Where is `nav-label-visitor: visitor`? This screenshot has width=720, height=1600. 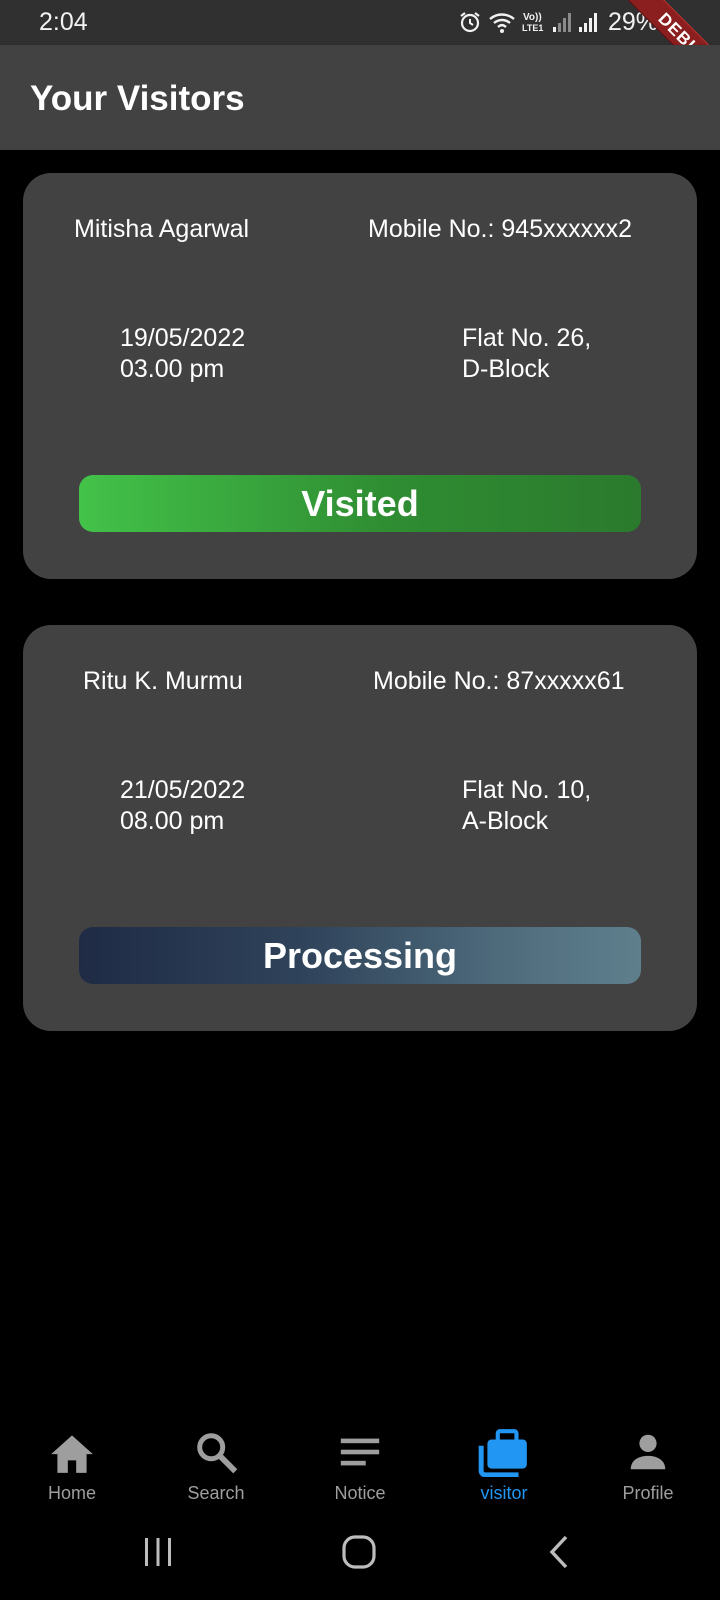
nav-label-visitor: visitor is located at coordinates (504, 1493).